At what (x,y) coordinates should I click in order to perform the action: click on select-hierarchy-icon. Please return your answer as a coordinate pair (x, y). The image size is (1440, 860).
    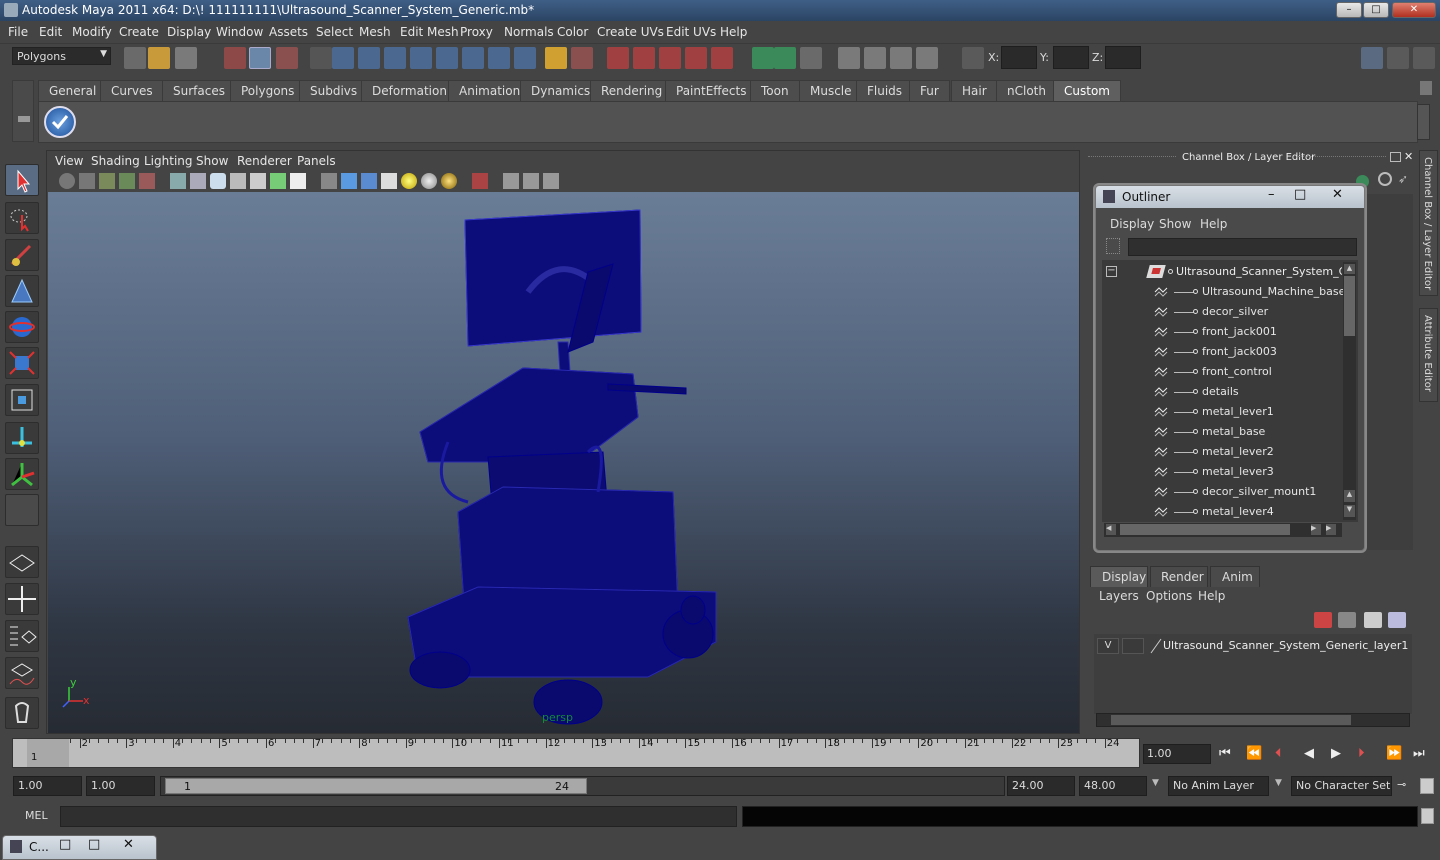
    Looking at the image, I should click on (235, 58).